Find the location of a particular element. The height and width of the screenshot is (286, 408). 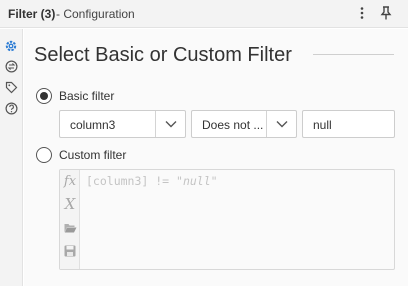

section-heading: Select Basic or Custom Filter is located at coordinates (163, 55).